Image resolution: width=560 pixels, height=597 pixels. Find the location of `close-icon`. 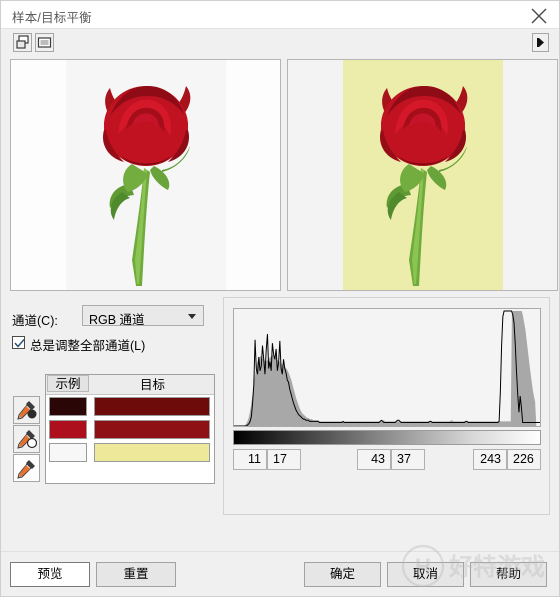

close-icon is located at coordinates (538, 14).